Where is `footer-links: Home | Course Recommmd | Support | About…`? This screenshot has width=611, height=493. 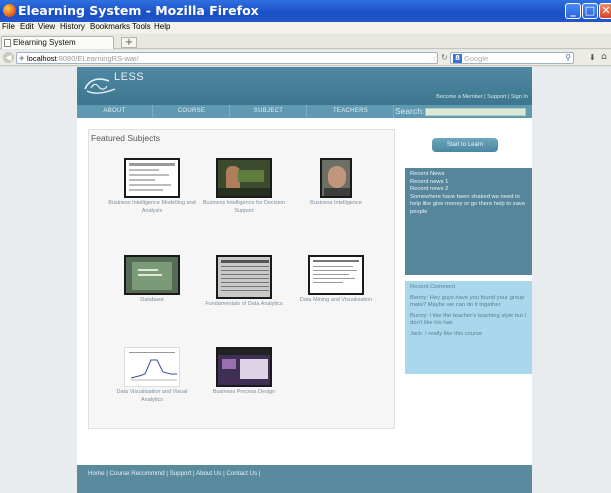 footer-links: Home | Course Recommmd | Support | About… is located at coordinates (174, 473).